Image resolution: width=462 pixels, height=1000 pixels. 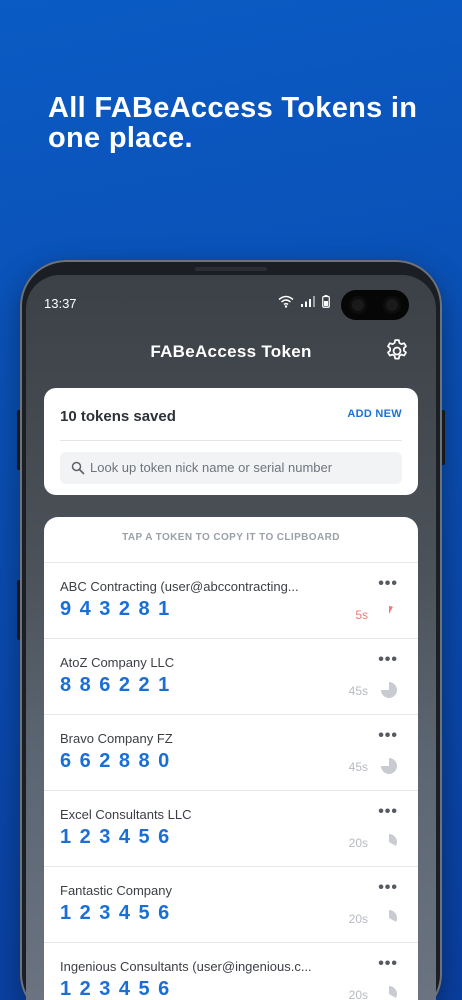 I want to click on token-name: AtoZ Company LLC, so click(x=117, y=662).